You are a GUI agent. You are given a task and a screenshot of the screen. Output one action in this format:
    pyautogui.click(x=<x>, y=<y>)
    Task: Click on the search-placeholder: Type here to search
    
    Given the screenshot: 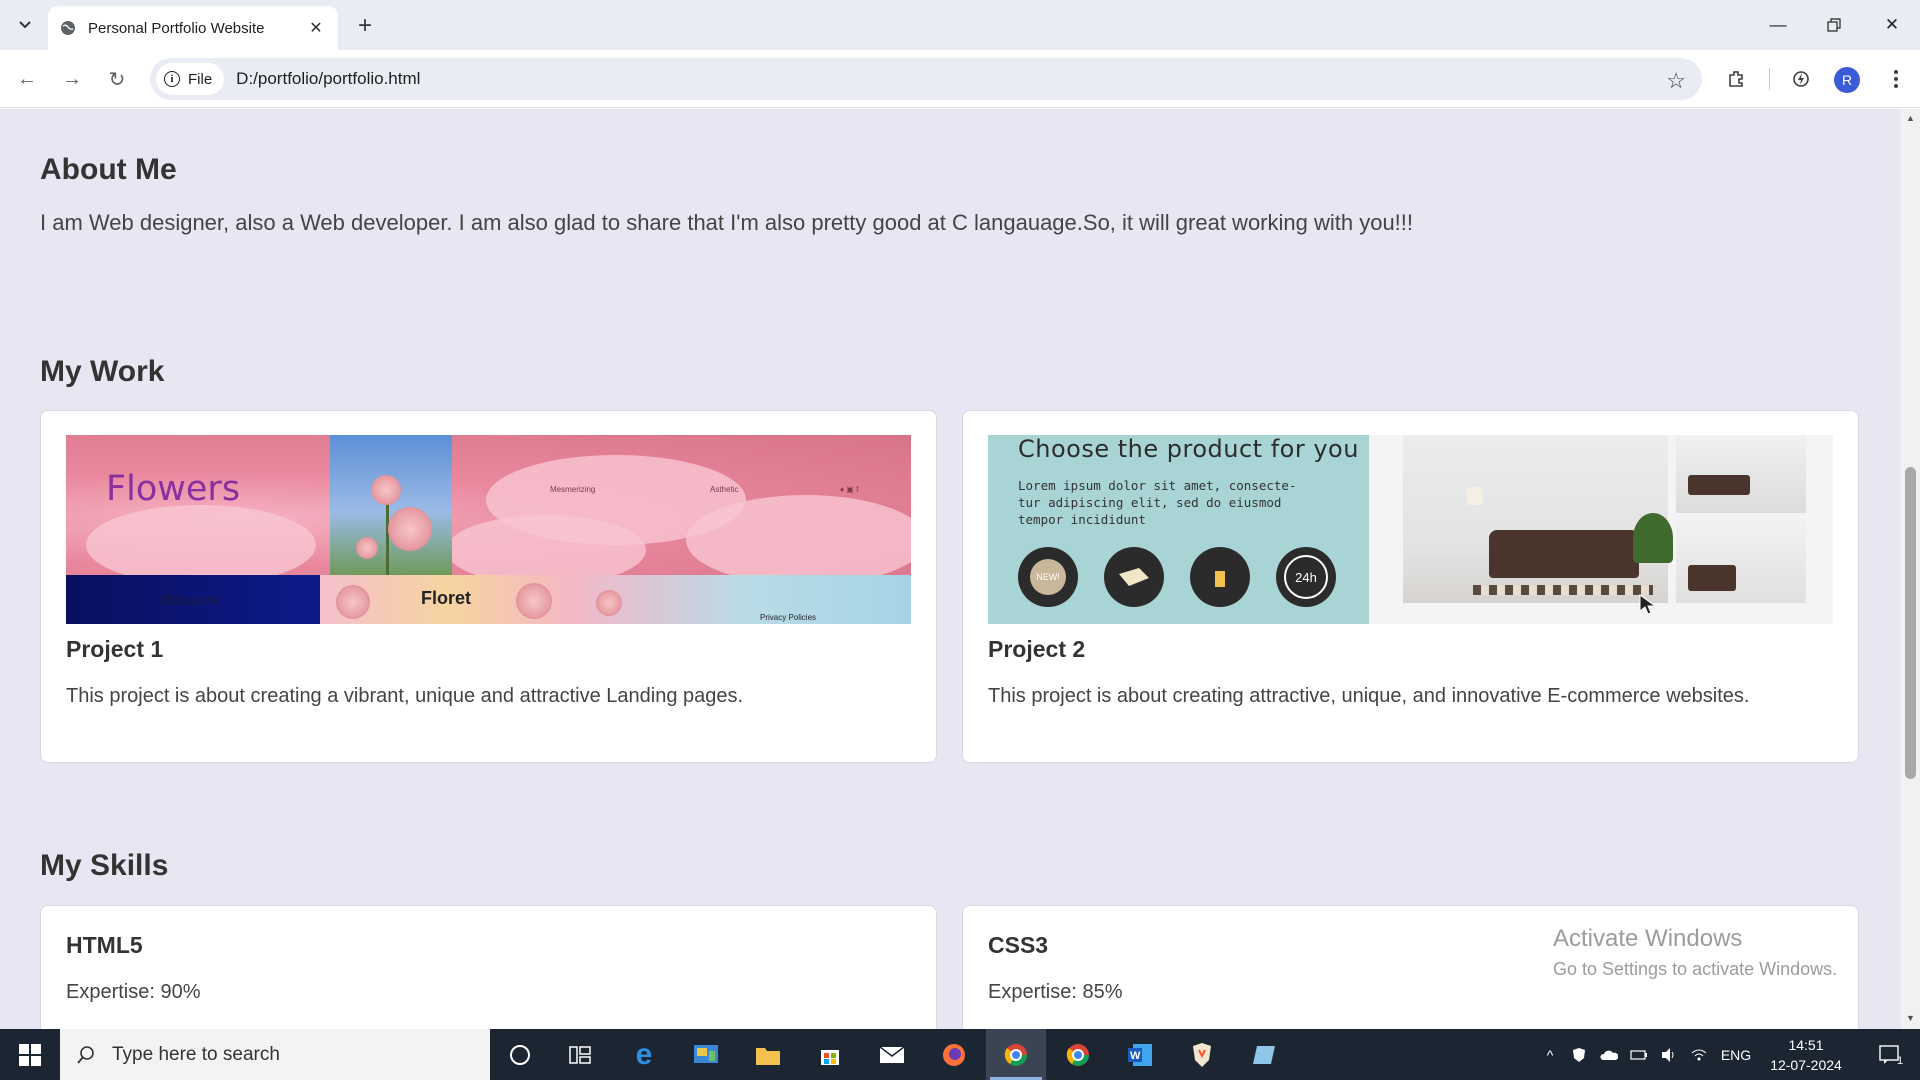 What is the action you would take?
    pyautogui.click(x=196, y=1054)
    